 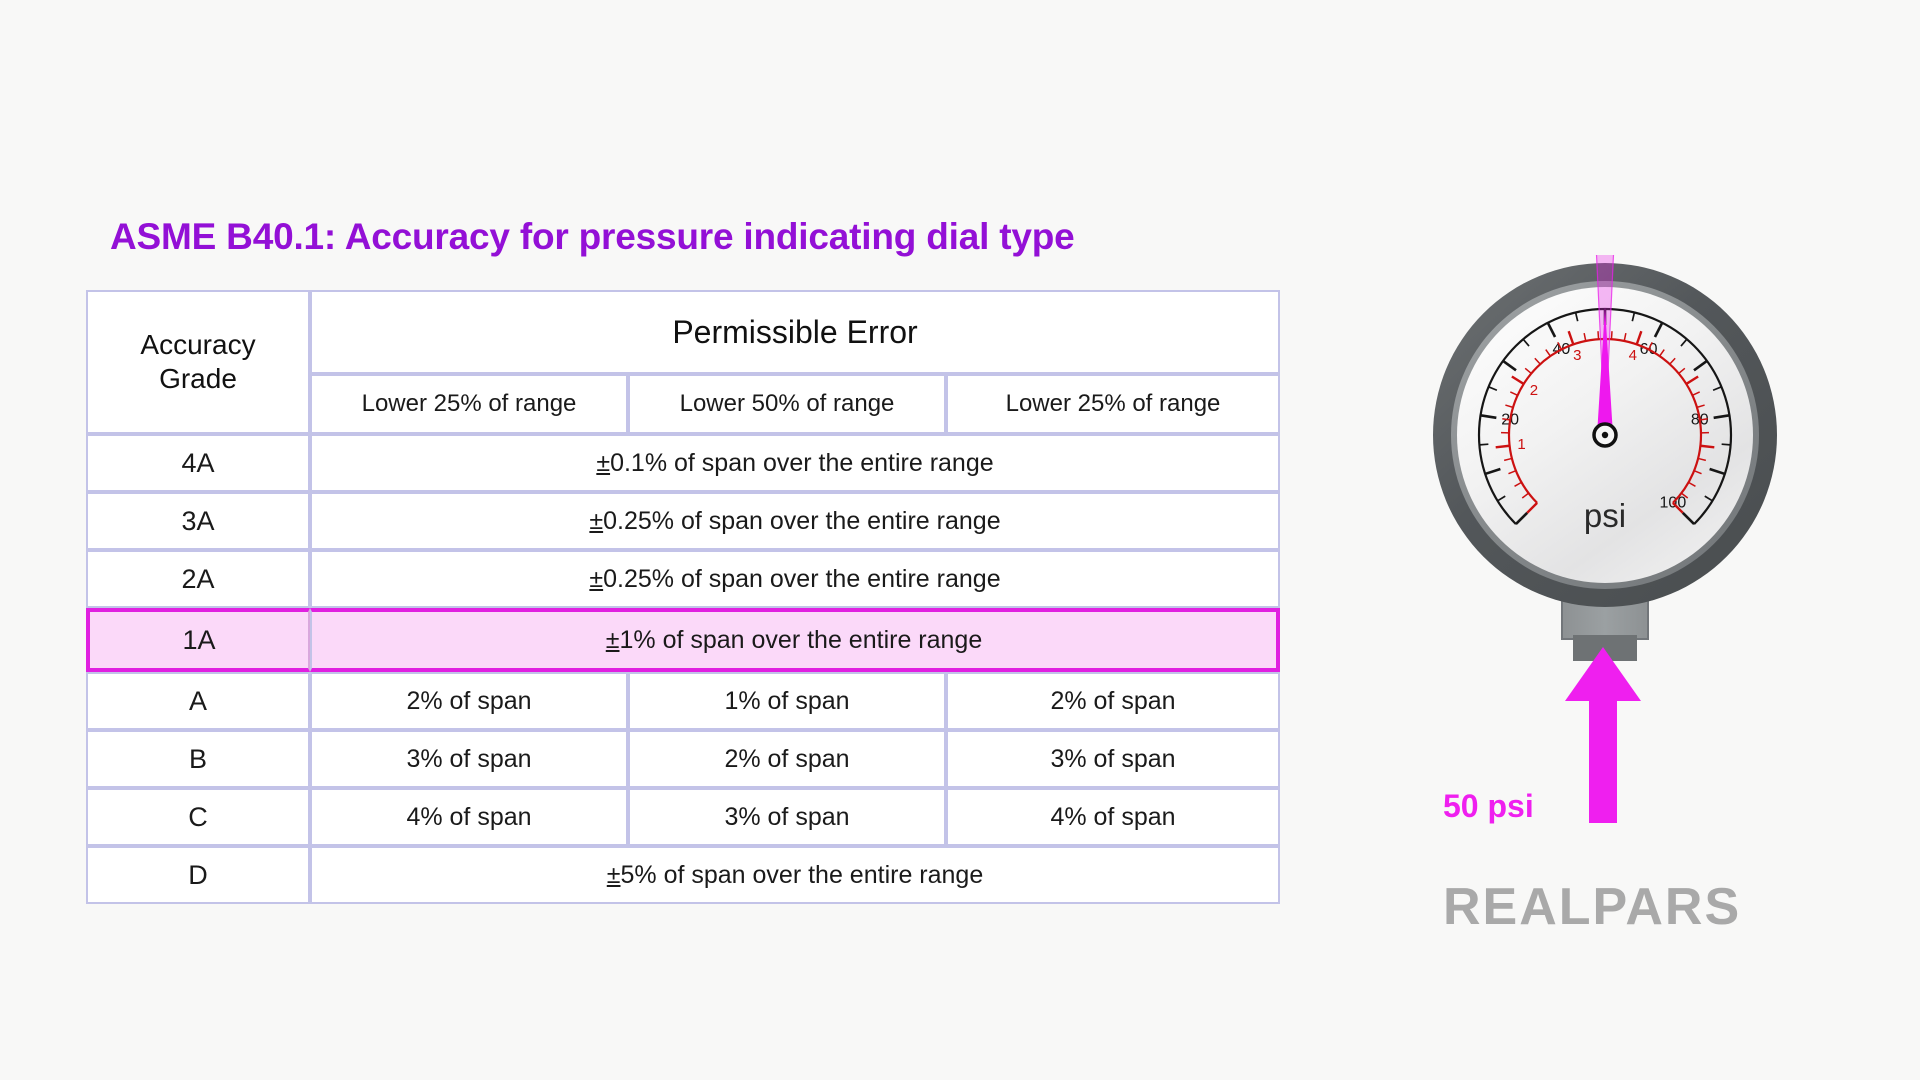 I want to click on table-row: C 4% of span 3% of span 4% of span, so click(x=683, y=817).